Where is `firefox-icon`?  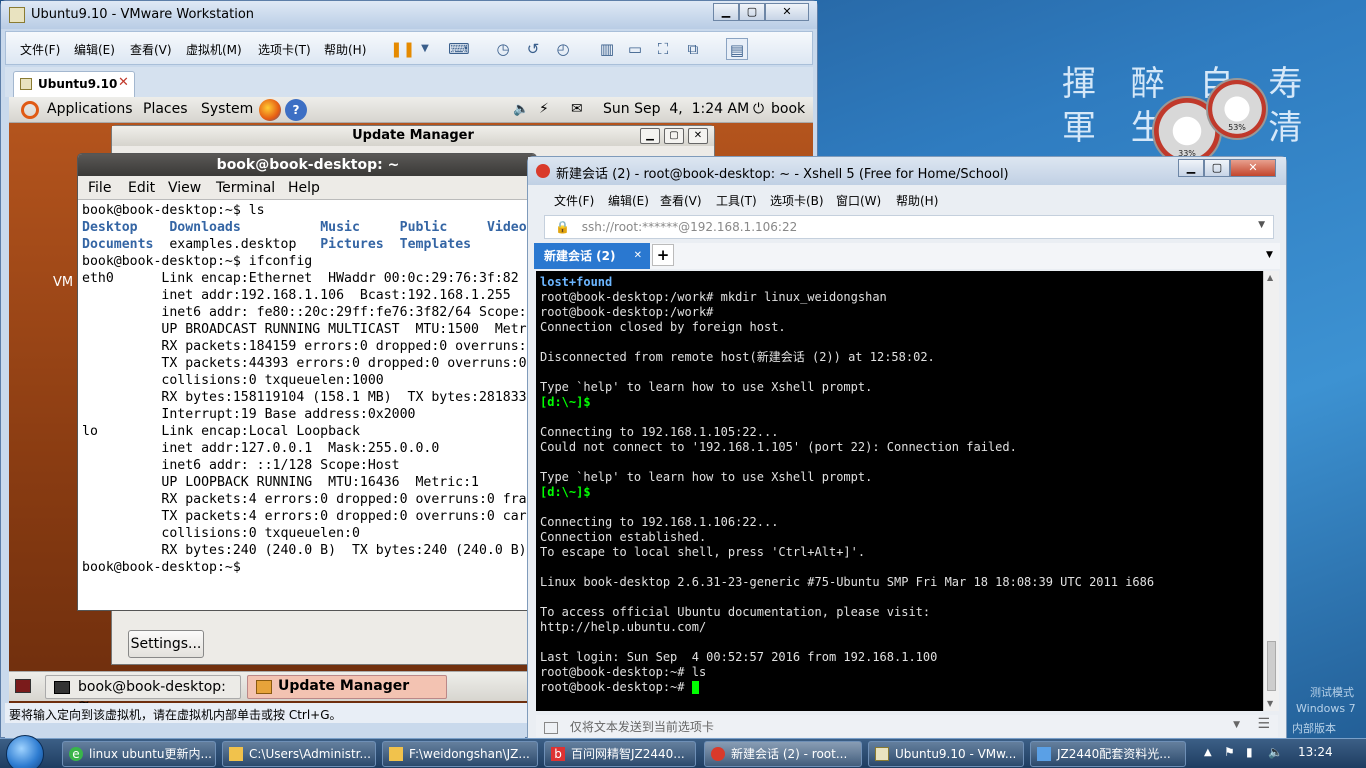
firefox-icon is located at coordinates (270, 110).